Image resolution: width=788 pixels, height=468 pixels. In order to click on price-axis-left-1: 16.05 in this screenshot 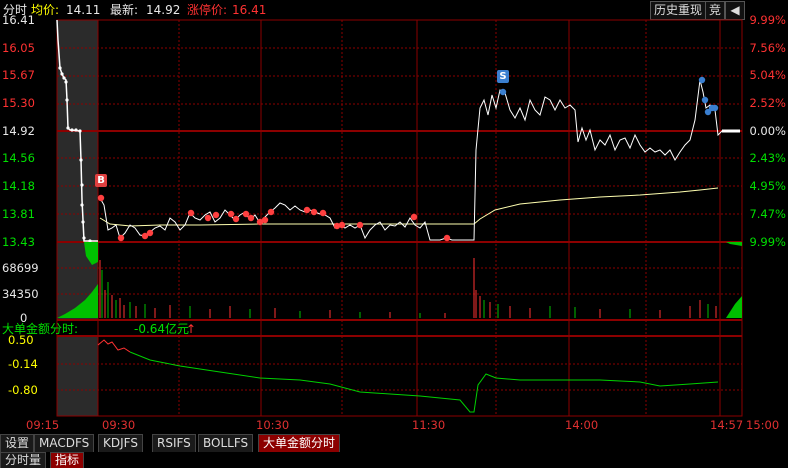, I will do `click(18, 48)`.